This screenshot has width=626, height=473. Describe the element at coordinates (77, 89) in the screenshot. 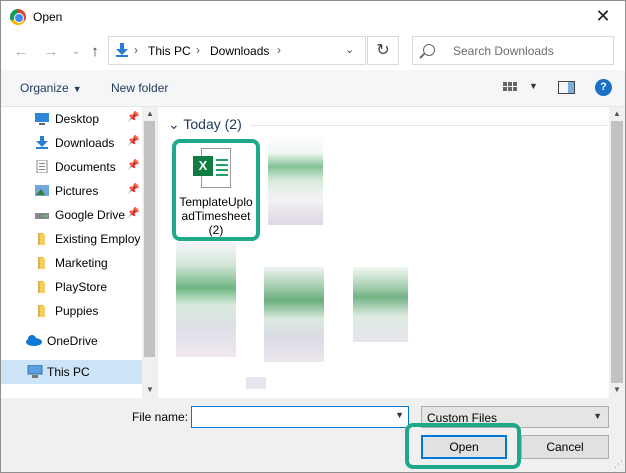

I see `caret-down-icon: ▼` at that location.